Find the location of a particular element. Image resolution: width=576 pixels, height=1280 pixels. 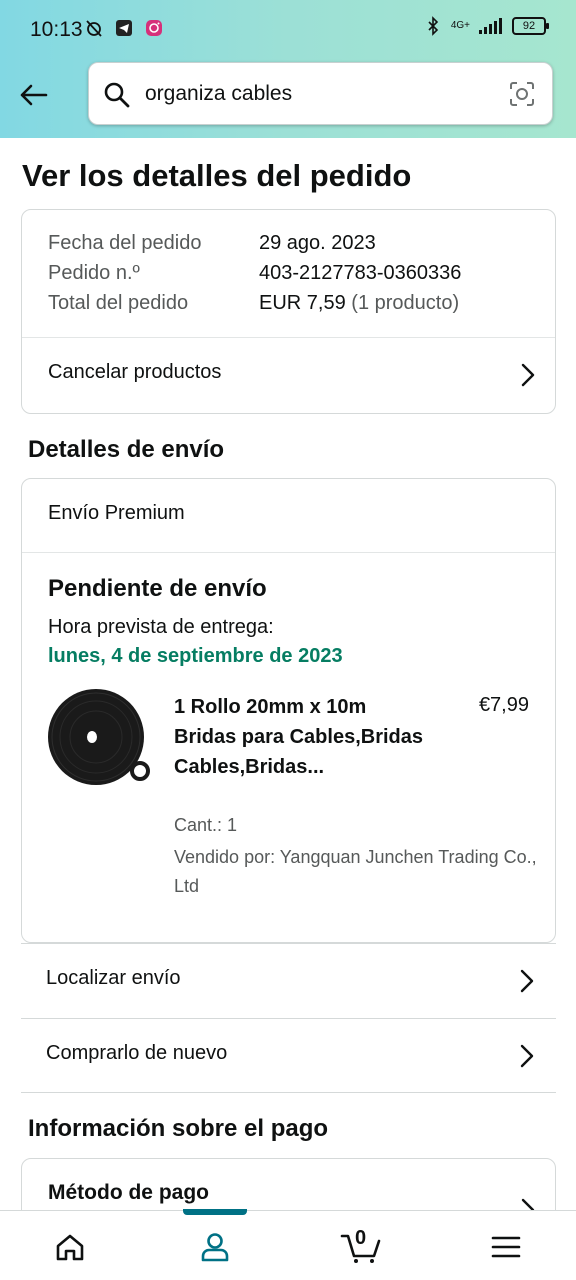

status-bar: 10:13 4G+ 92 is located at coordinates (288, 30).